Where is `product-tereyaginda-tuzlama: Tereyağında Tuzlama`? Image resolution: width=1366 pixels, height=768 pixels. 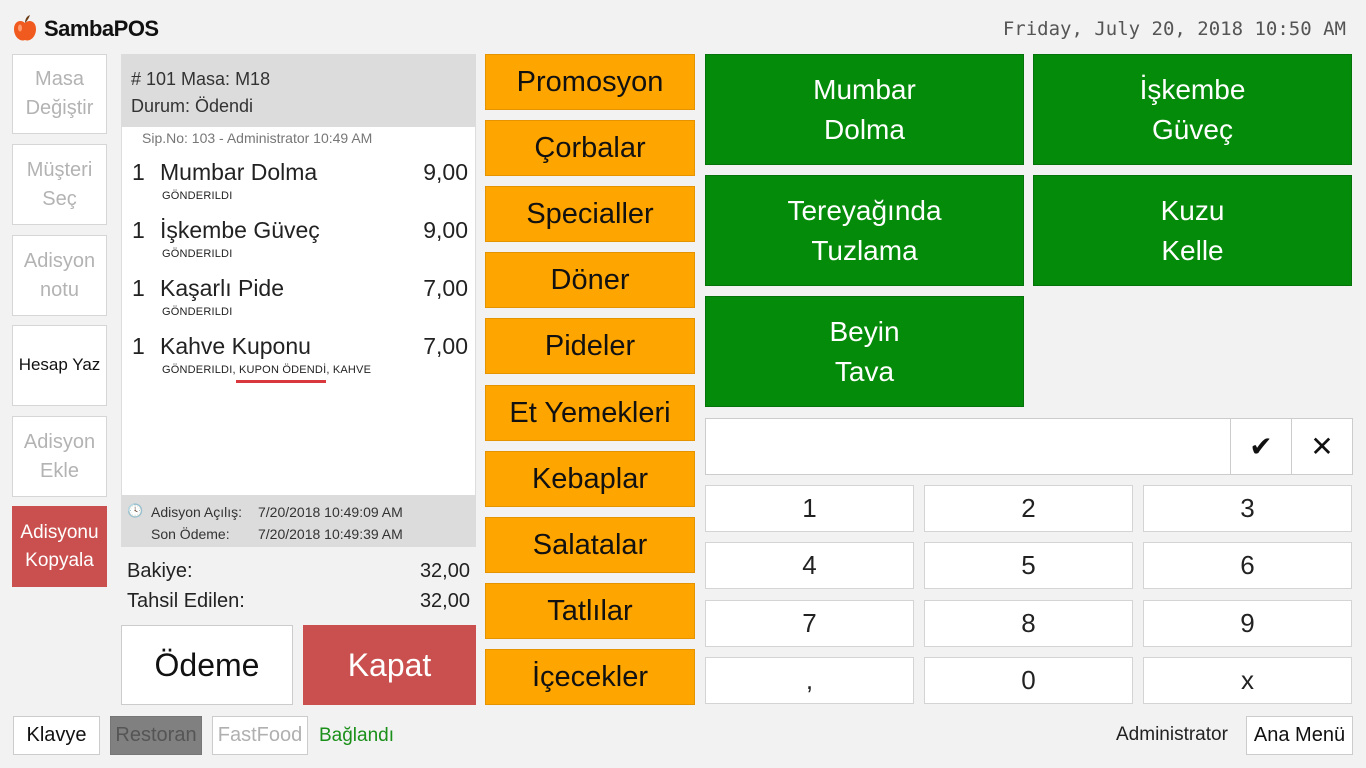
product-tereyaginda-tuzlama: Tereyağında Tuzlama is located at coordinates (864, 230).